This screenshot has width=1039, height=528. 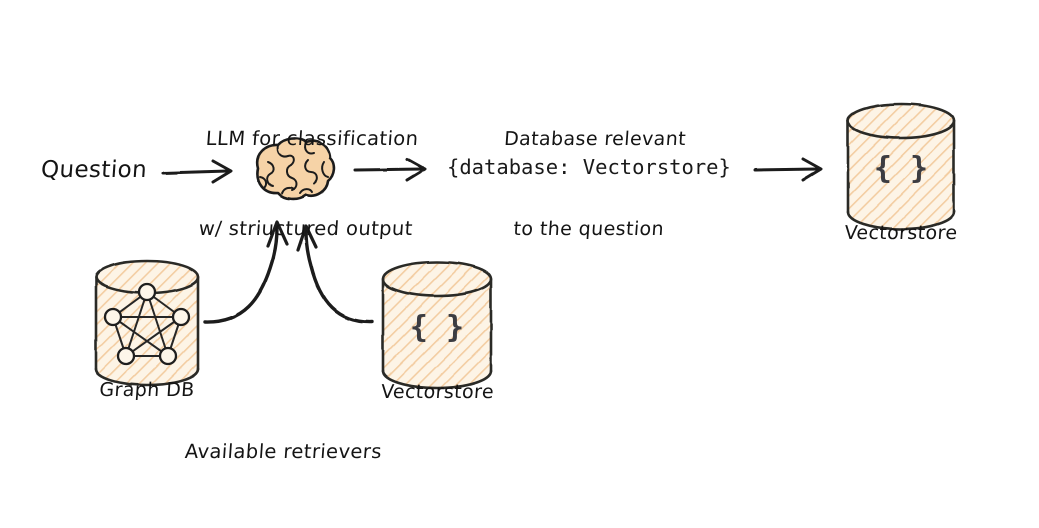 What do you see at coordinates (589, 167) in the screenshot?
I see `structured-output-label: {database: Vectorstore}` at bounding box center [589, 167].